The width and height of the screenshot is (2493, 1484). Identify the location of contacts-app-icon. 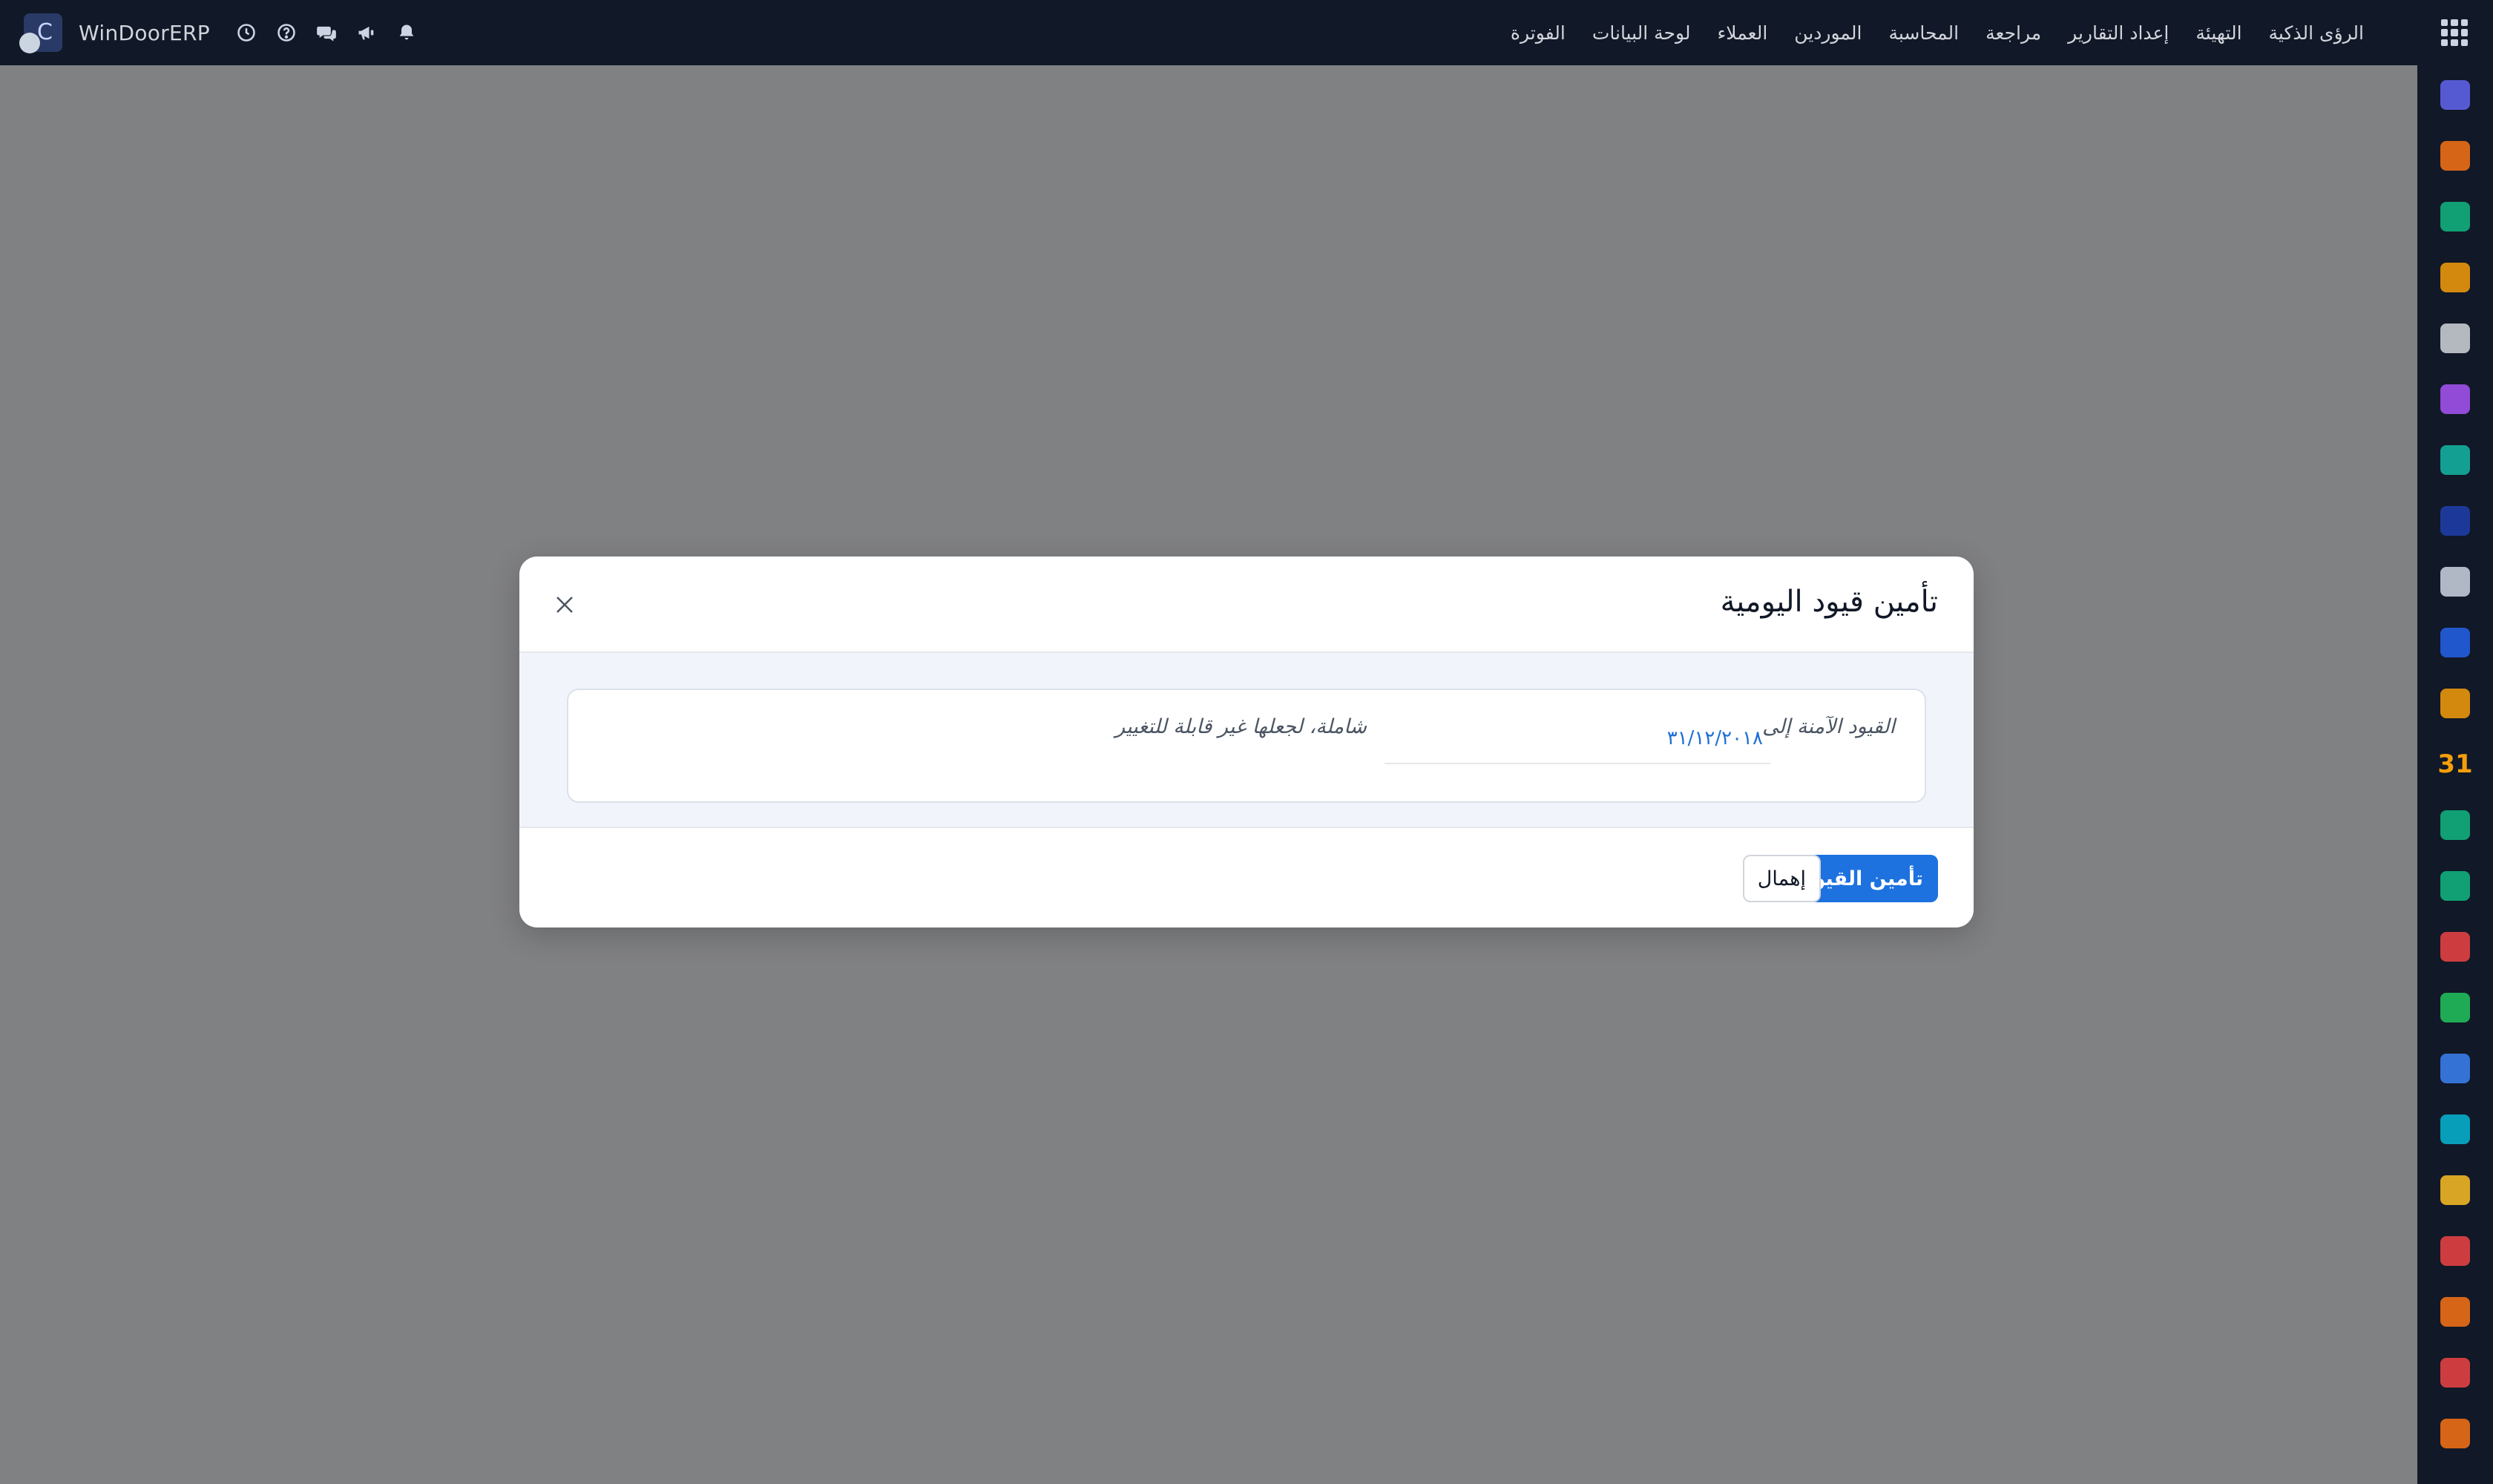
(2455, 886).